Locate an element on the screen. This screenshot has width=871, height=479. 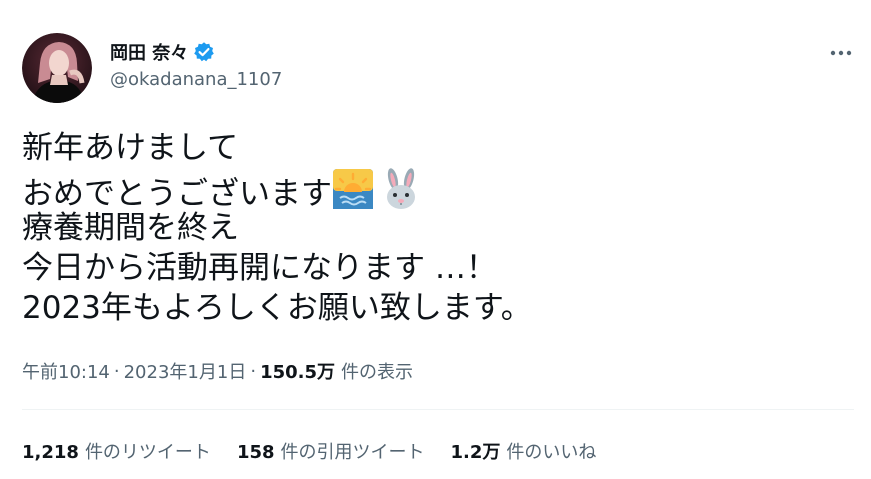
verified-badge-icon is located at coordinates (204, 52).